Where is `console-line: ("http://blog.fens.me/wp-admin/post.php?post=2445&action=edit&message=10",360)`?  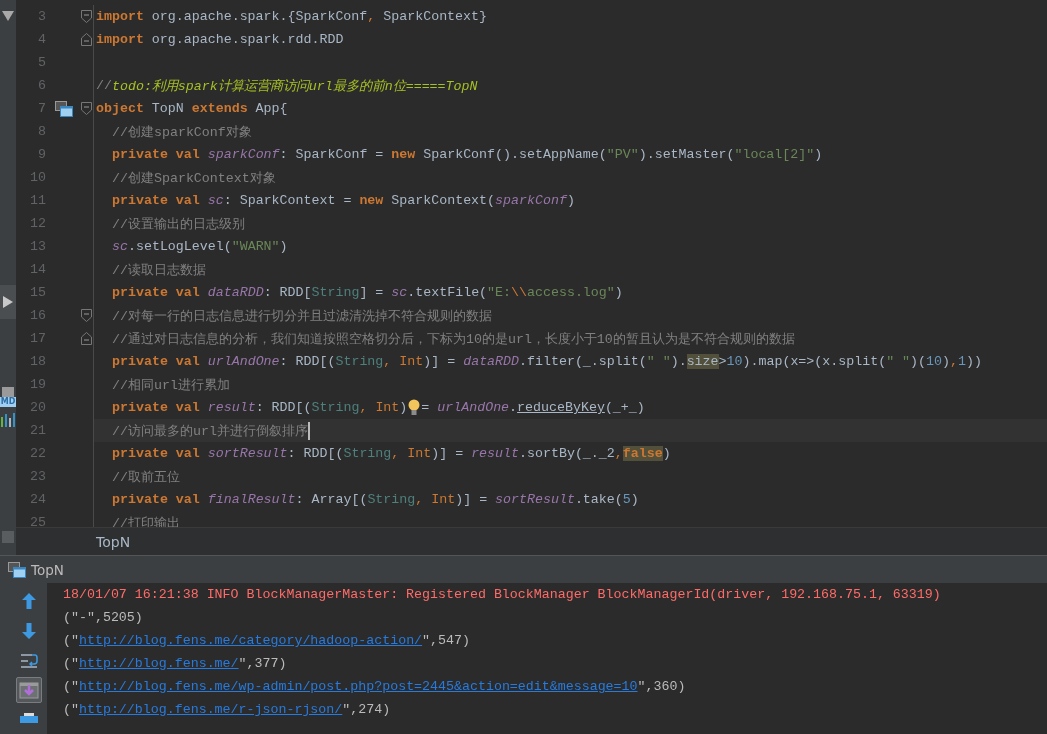 console-line: ("http://blog.fens.me/wp-admin/post.php?post=2445&action=edit&message=10",360) is located at coordinates (375, 687).